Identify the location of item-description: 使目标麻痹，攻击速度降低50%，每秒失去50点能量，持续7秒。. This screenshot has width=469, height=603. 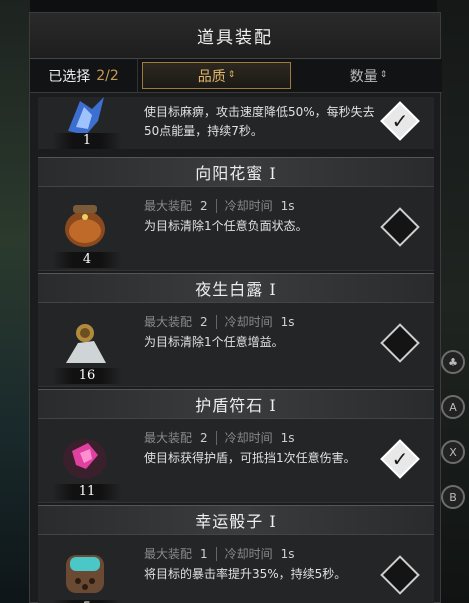
(259, 121).